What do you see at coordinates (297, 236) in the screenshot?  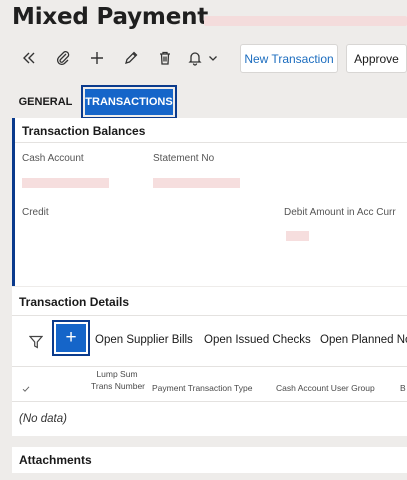 I see `debit-amount-value` at bounding box center [297, 236].